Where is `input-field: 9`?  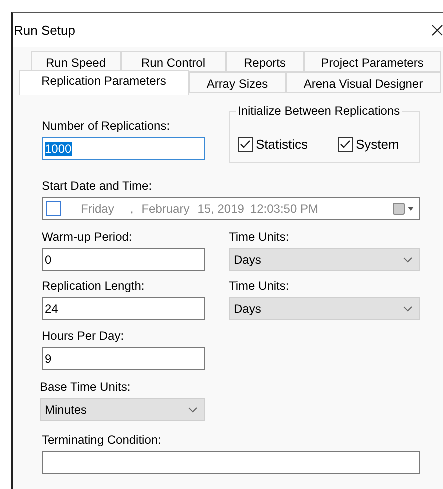
input-field: 9 is located at coordinates (123, 358).